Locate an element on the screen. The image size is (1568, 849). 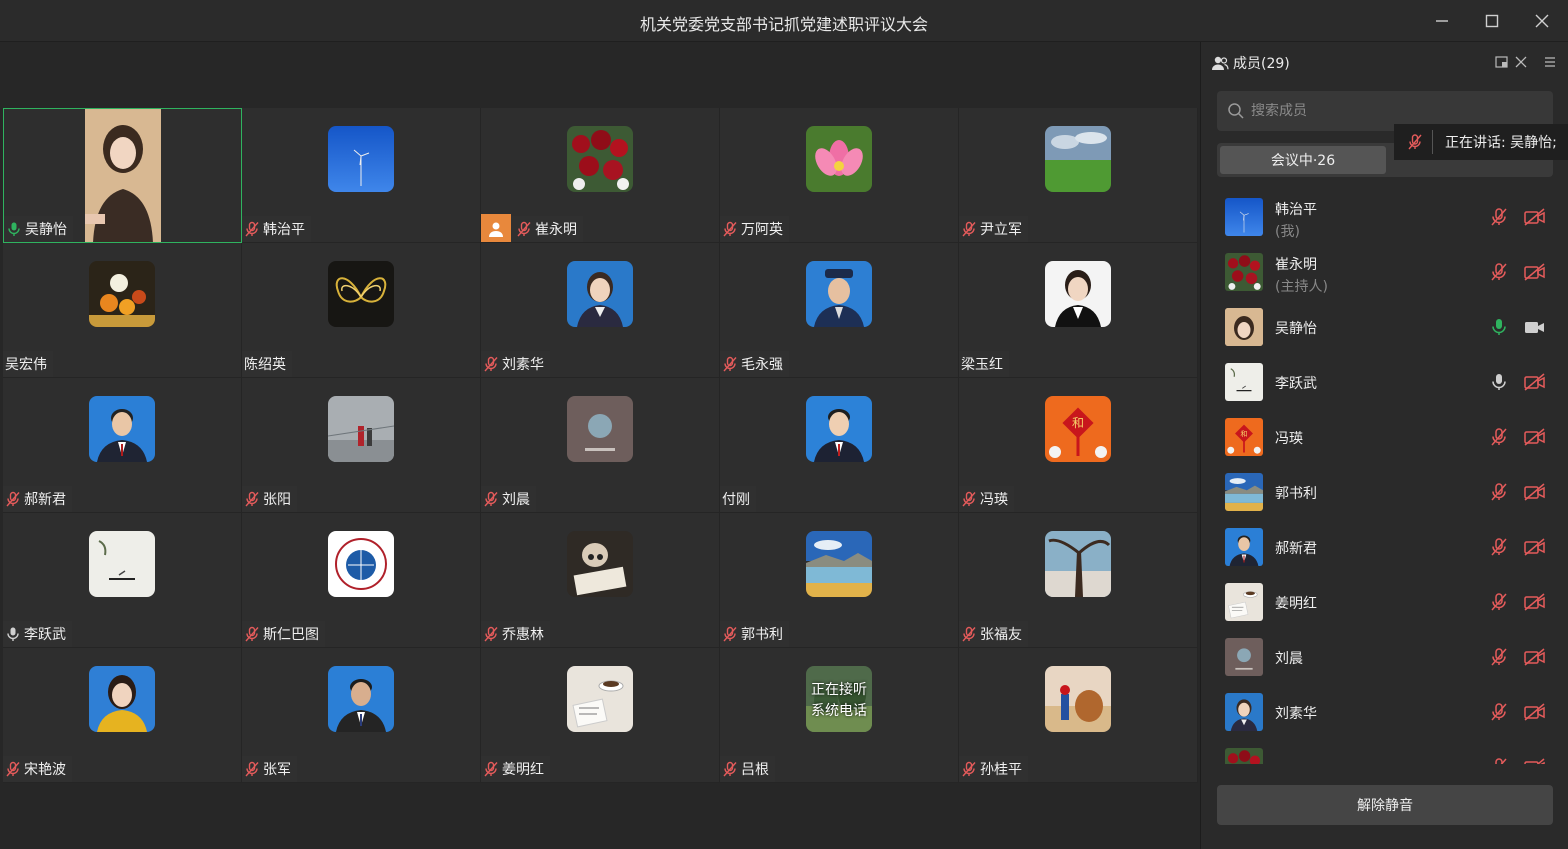
video-tile: 宋艳波 is located at coordinates (122, 715).